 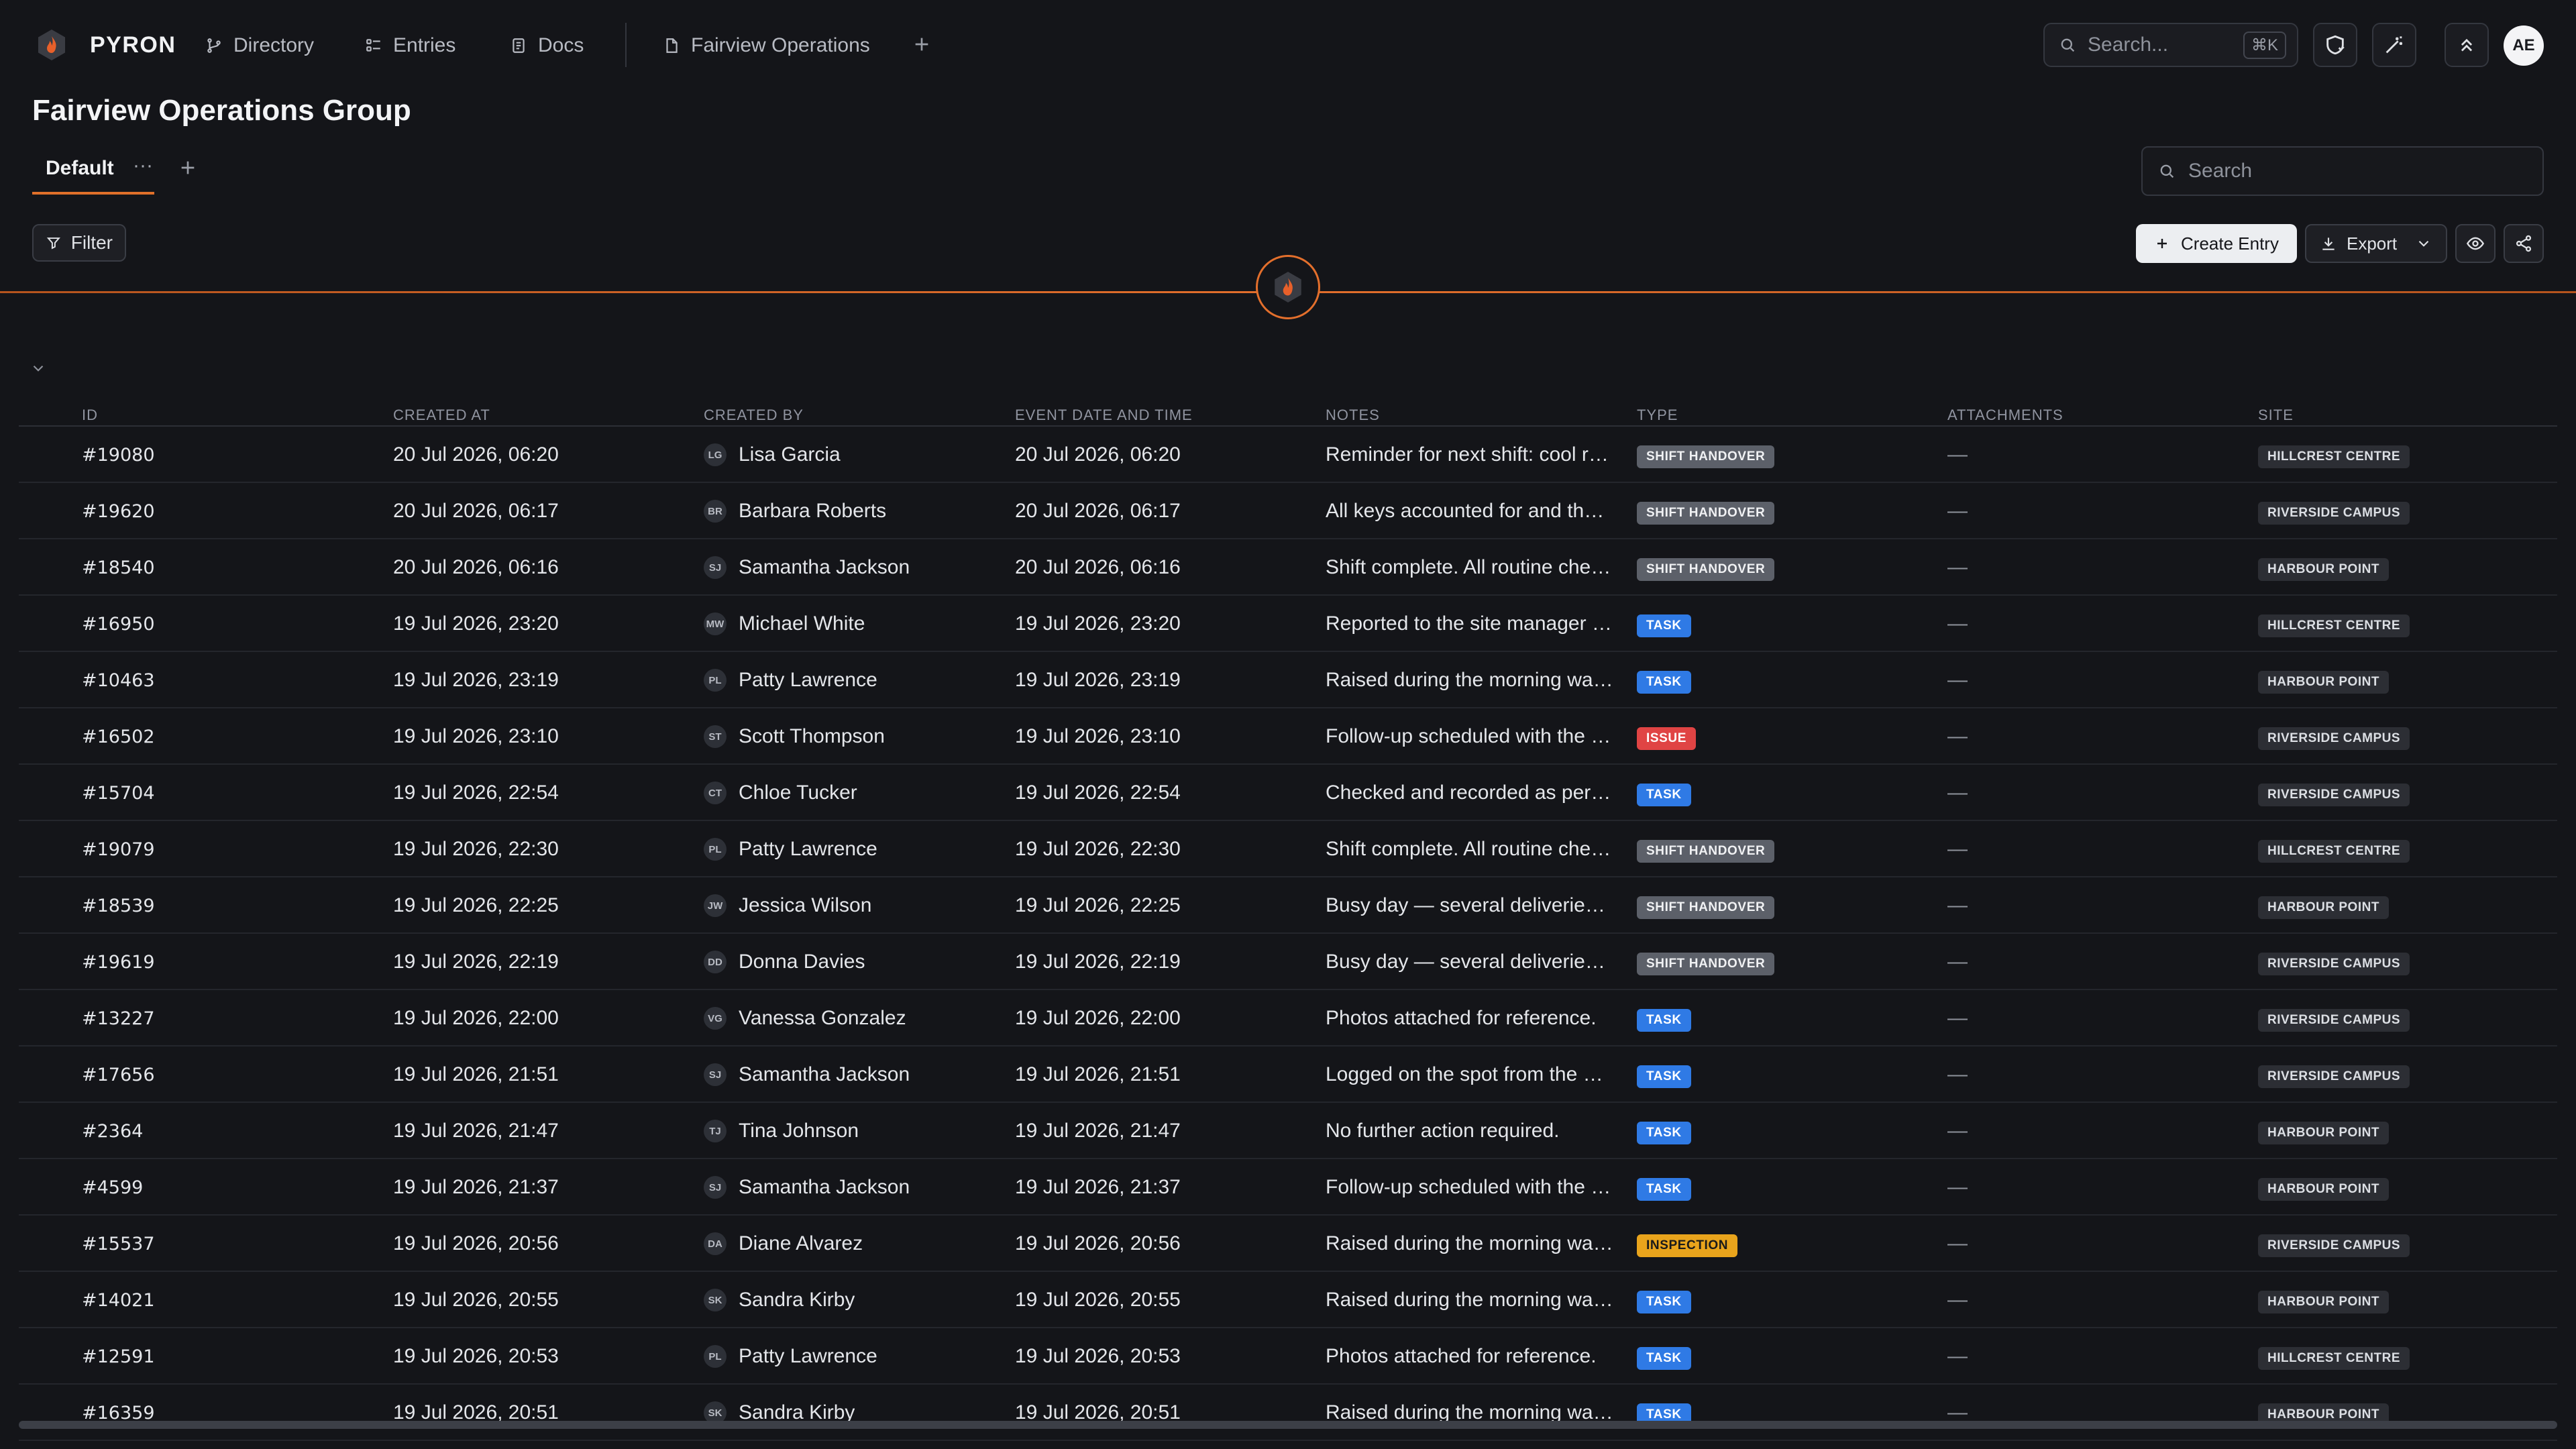 I want to click on visibility-button, so click(x=2475, y=243).